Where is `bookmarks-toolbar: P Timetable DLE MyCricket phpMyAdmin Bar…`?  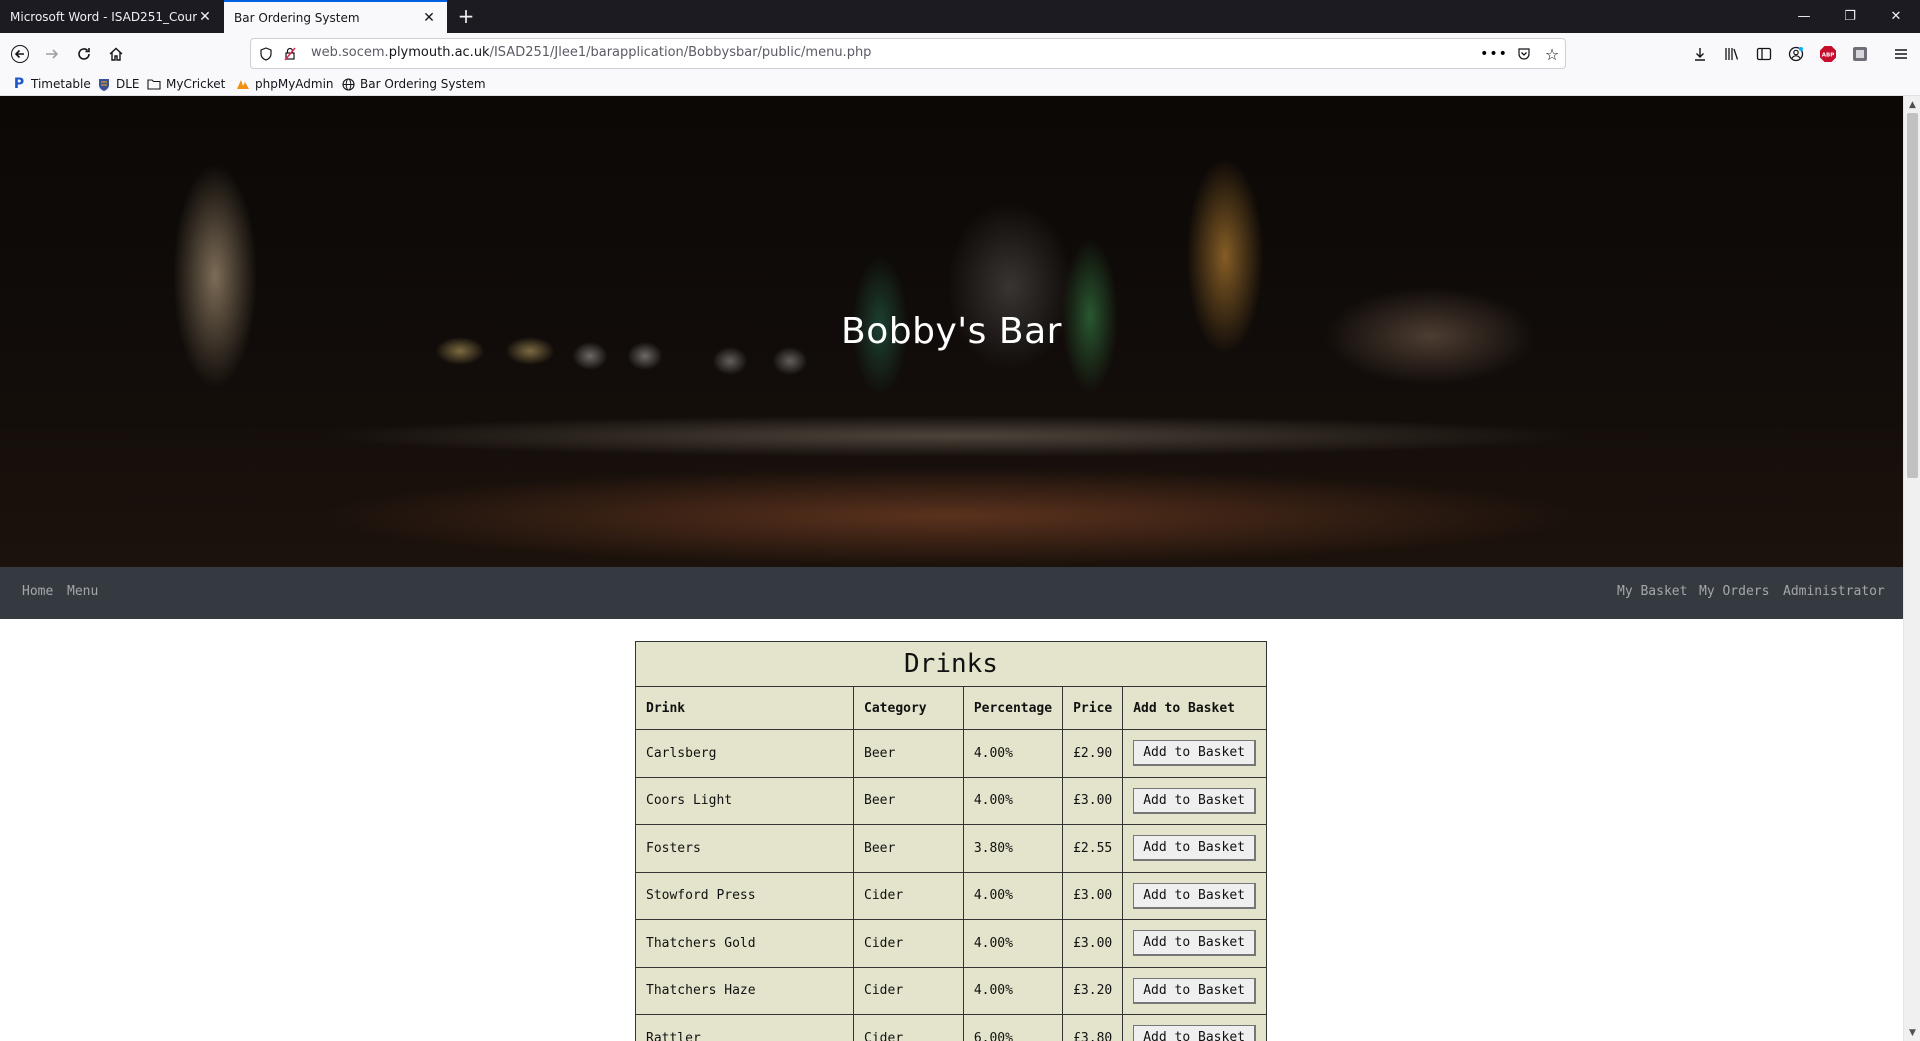 bookmarks-toolbar: P Timetable DLE MyCricket phpMyAdmin Bar… is located at coordinates (960, 85).